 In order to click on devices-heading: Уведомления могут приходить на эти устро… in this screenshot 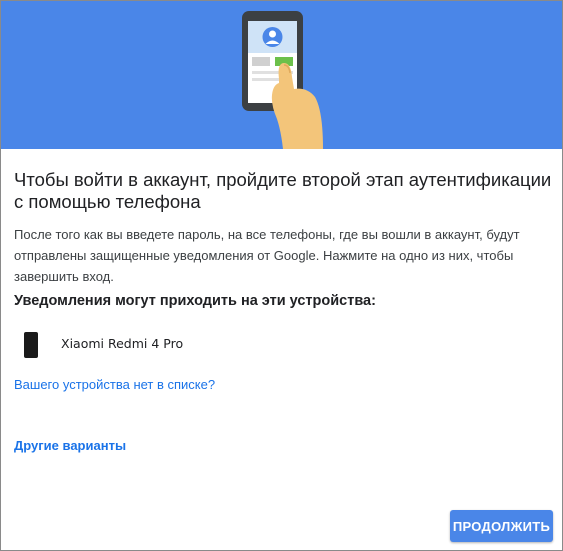, I will do `click(195, 301)`.